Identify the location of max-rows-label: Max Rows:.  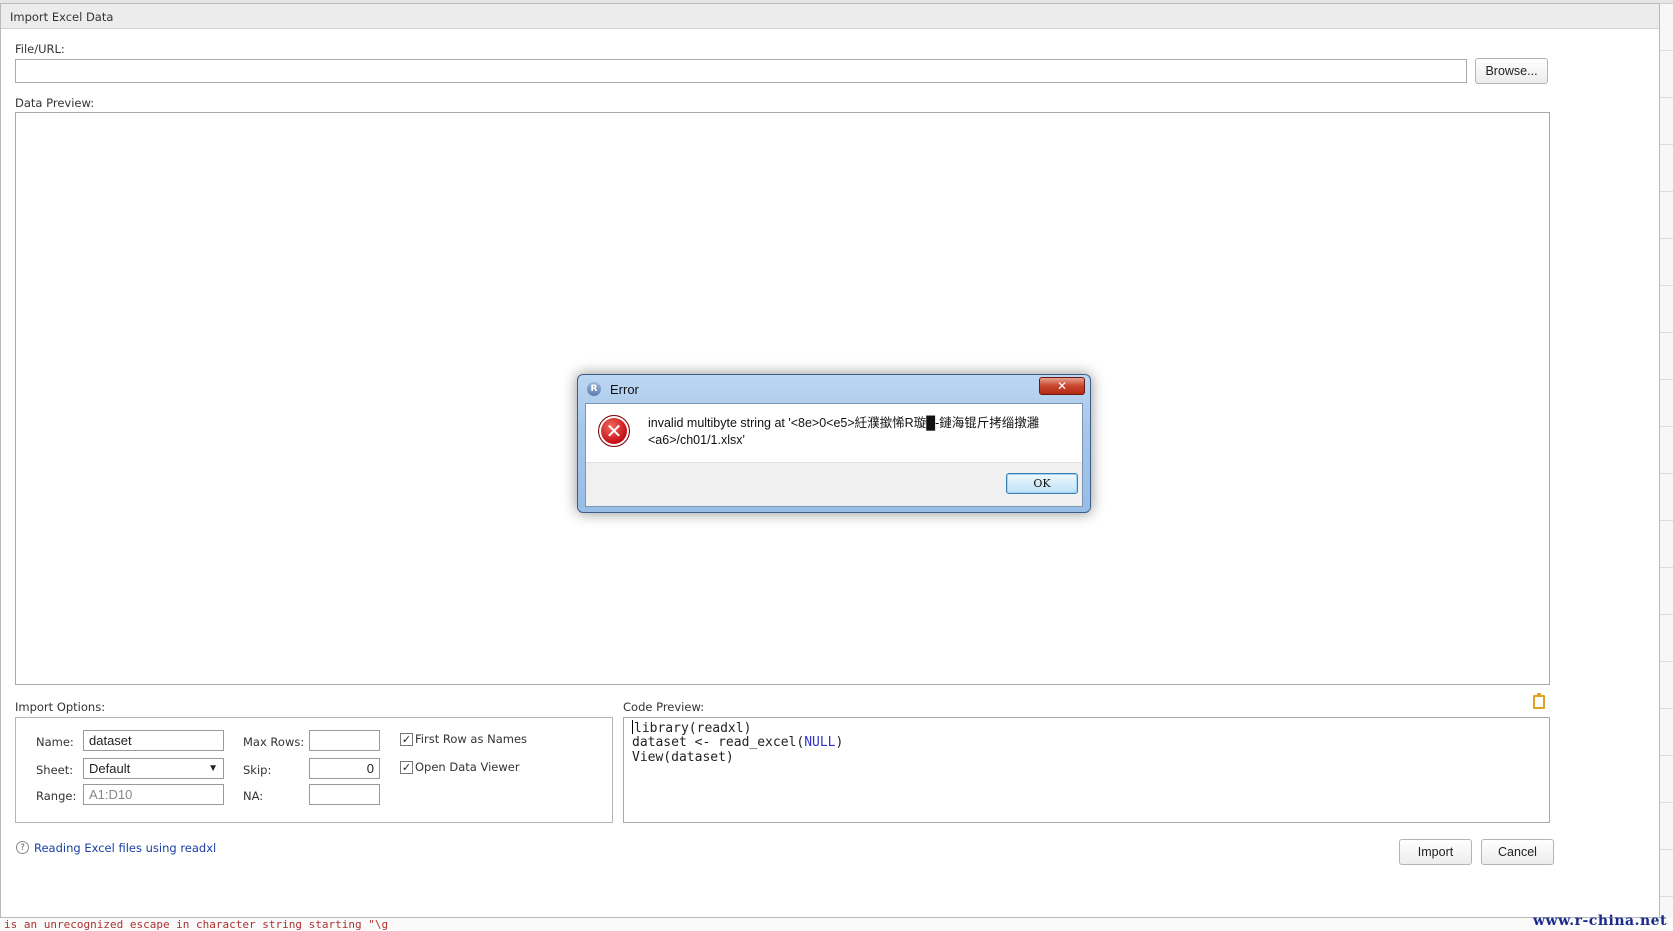
(274, 742).